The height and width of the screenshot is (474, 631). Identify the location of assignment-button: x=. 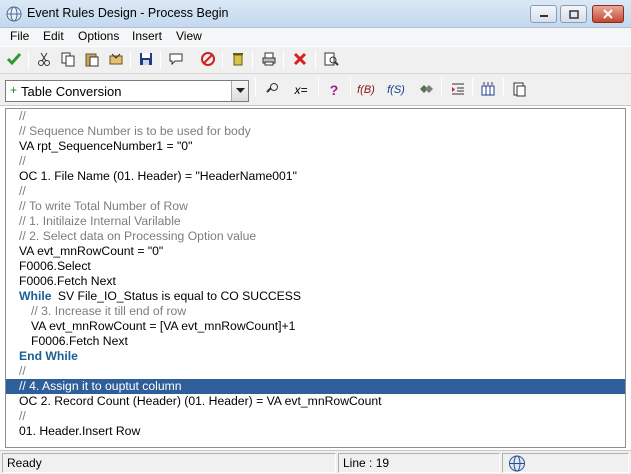
(301, 90).